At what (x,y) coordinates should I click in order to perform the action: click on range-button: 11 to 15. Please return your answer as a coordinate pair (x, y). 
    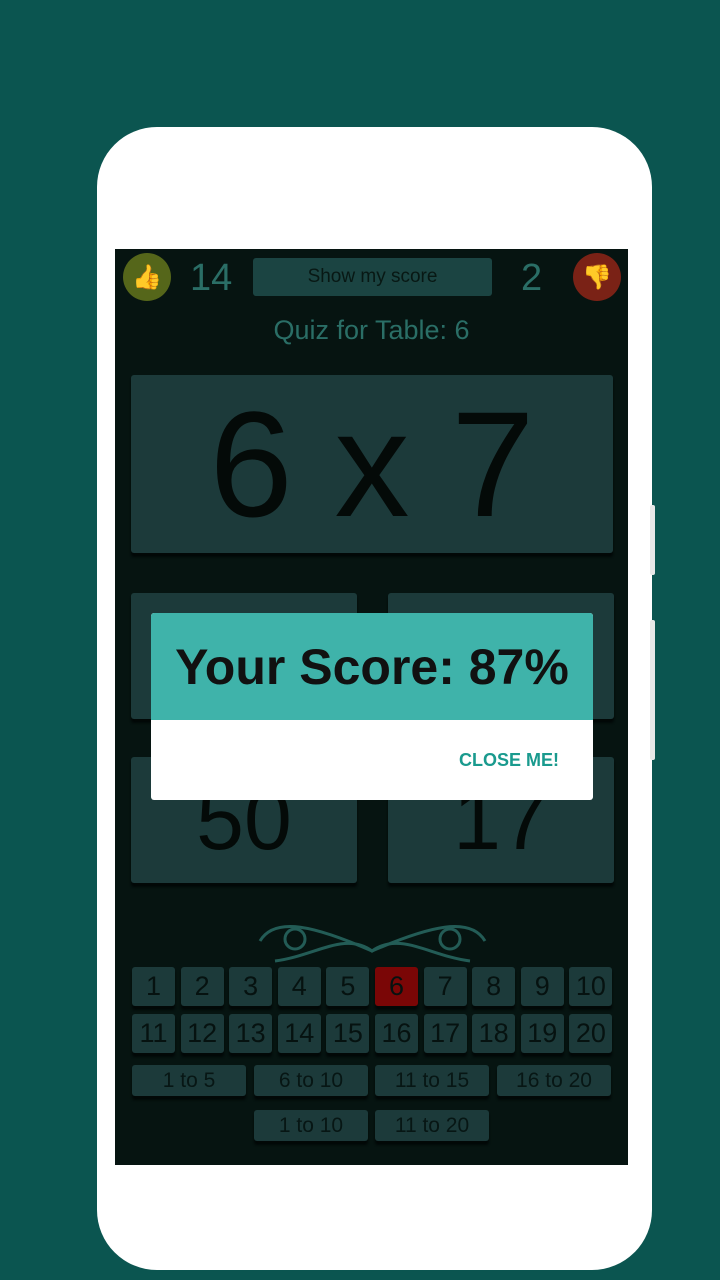
    Looking at the image, I should click on (432, 1080).